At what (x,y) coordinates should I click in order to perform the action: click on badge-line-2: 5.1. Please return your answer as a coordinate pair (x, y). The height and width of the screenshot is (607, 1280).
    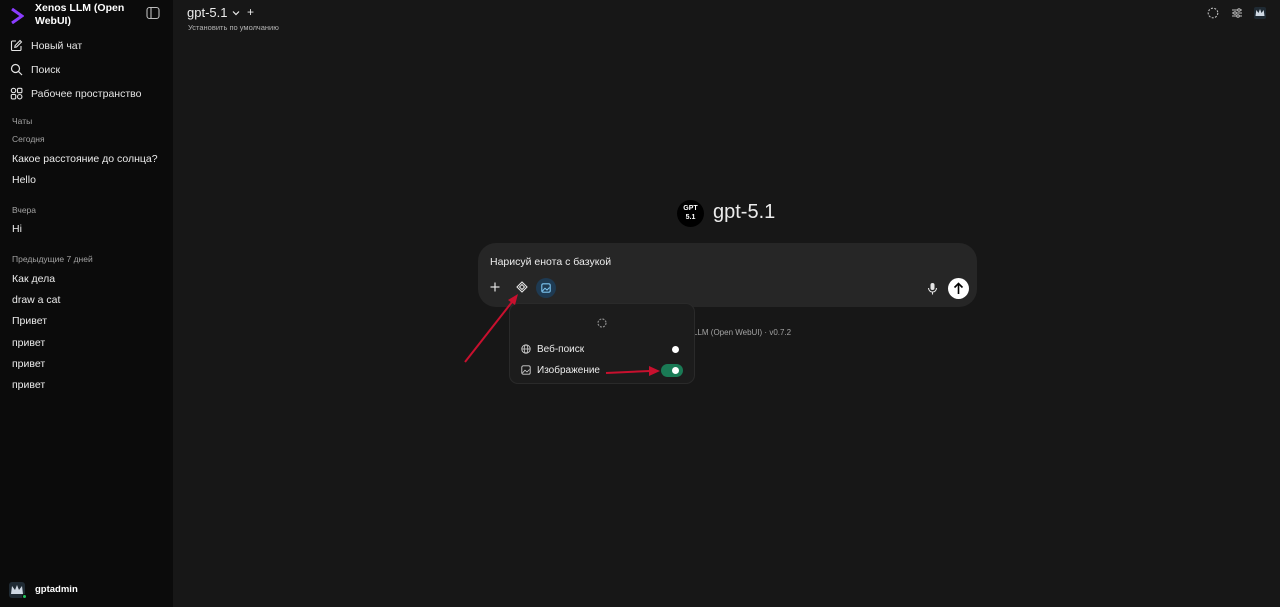
    Looking at the image, I should click on (690, 217).